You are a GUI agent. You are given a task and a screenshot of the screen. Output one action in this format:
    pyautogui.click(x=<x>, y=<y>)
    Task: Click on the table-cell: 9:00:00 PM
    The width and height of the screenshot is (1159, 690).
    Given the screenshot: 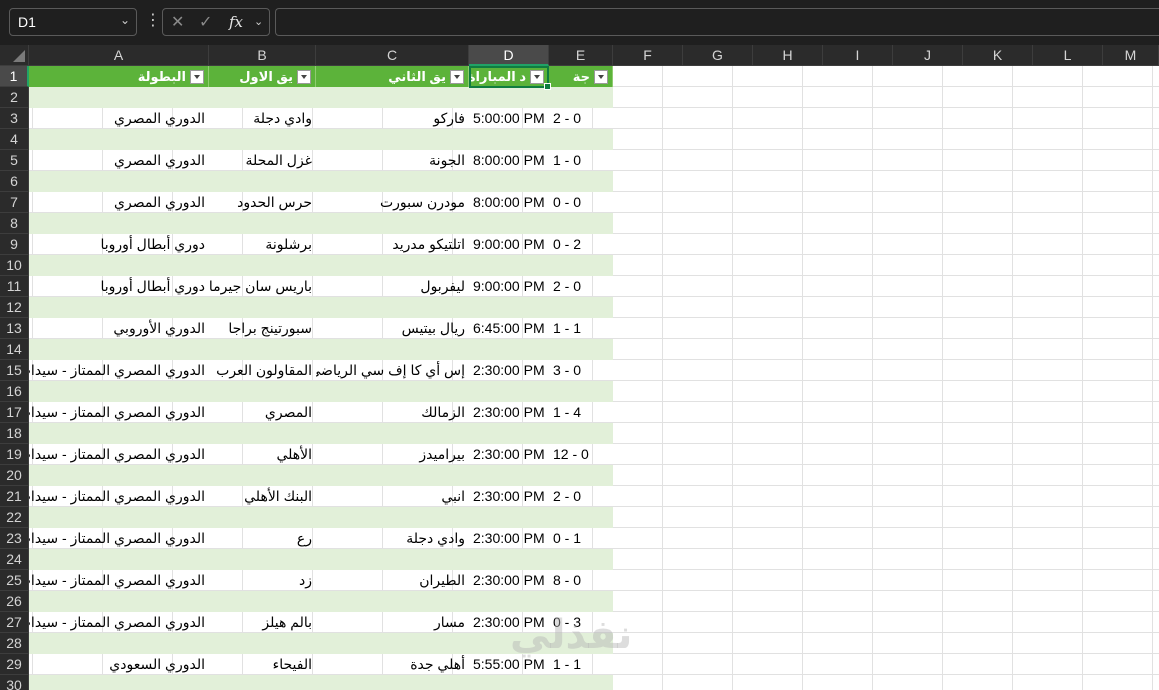 What is the action you would take?
    pyautogui.click(x=509, y=244)
    